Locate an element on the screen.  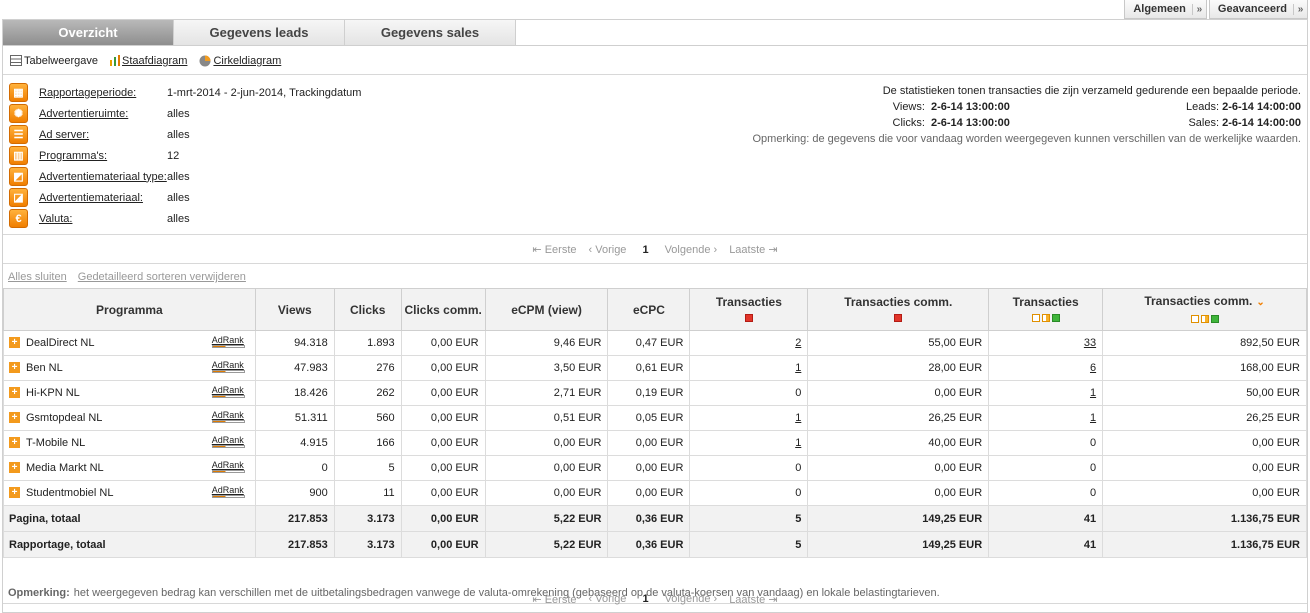
column-header: Clicks comm. is located at coordinates (443, 309).